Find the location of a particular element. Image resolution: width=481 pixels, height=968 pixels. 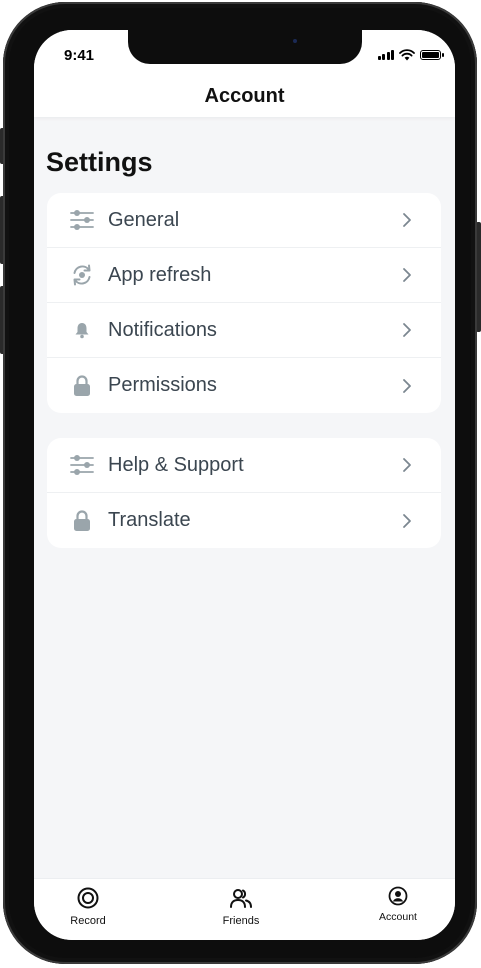

settings-item-label: Help & Support is located at coordinates (176, 464).